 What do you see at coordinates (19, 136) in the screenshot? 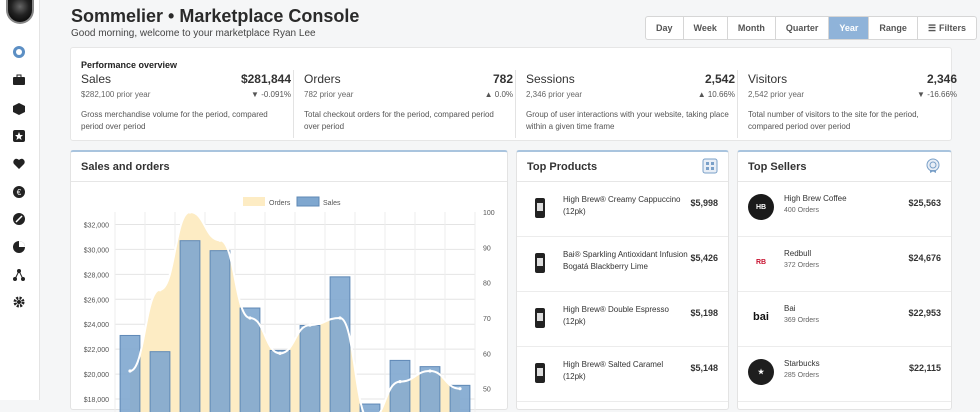
I see `star-box-icon` at bounding box center [19, 136].